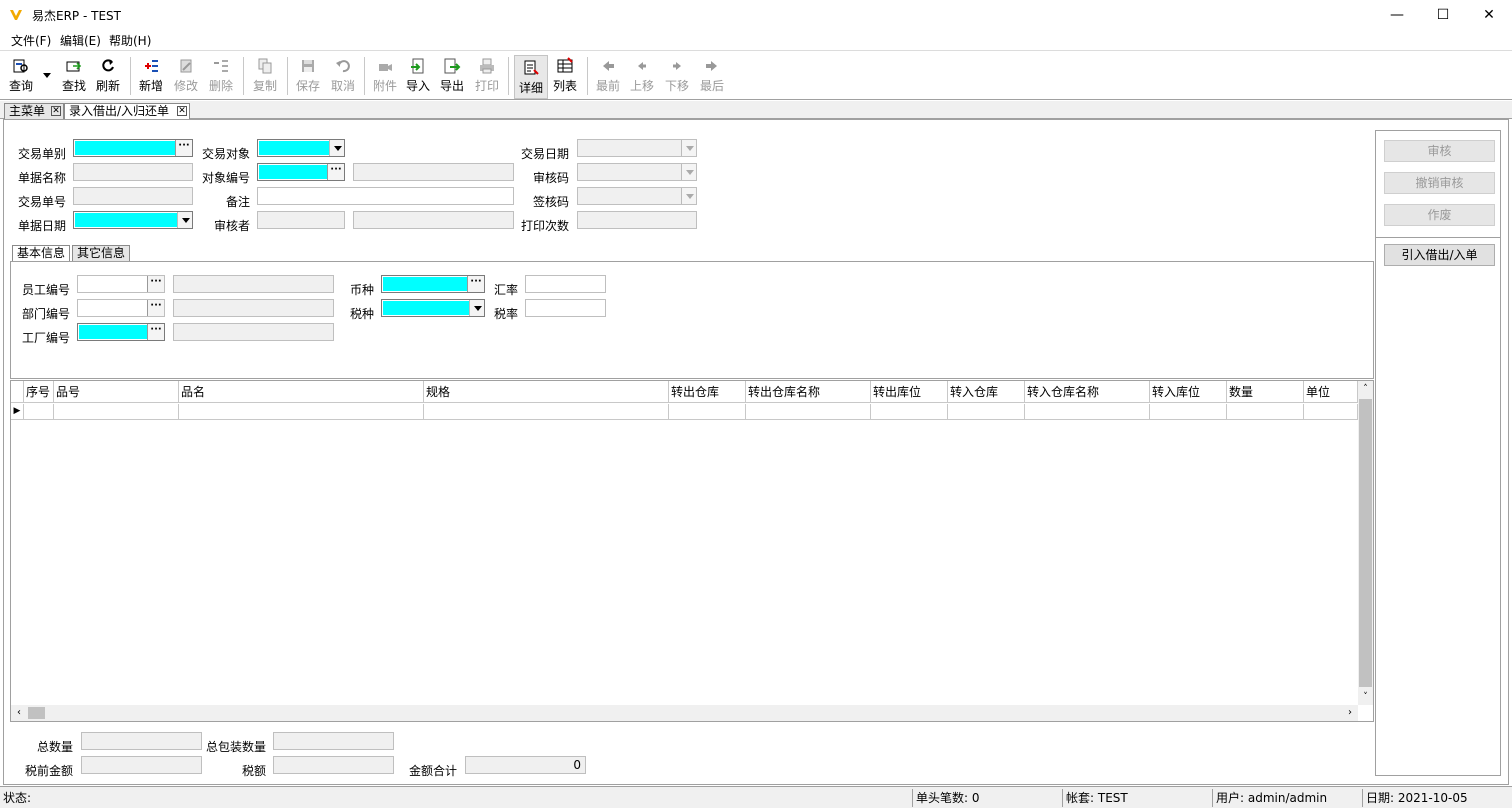 The image size is (1512, 808). What do you see at coordinates (707, 392) in the screenshot?
I see `col-header-out-wh: 转出仓库` at bounding box center [707, 392].